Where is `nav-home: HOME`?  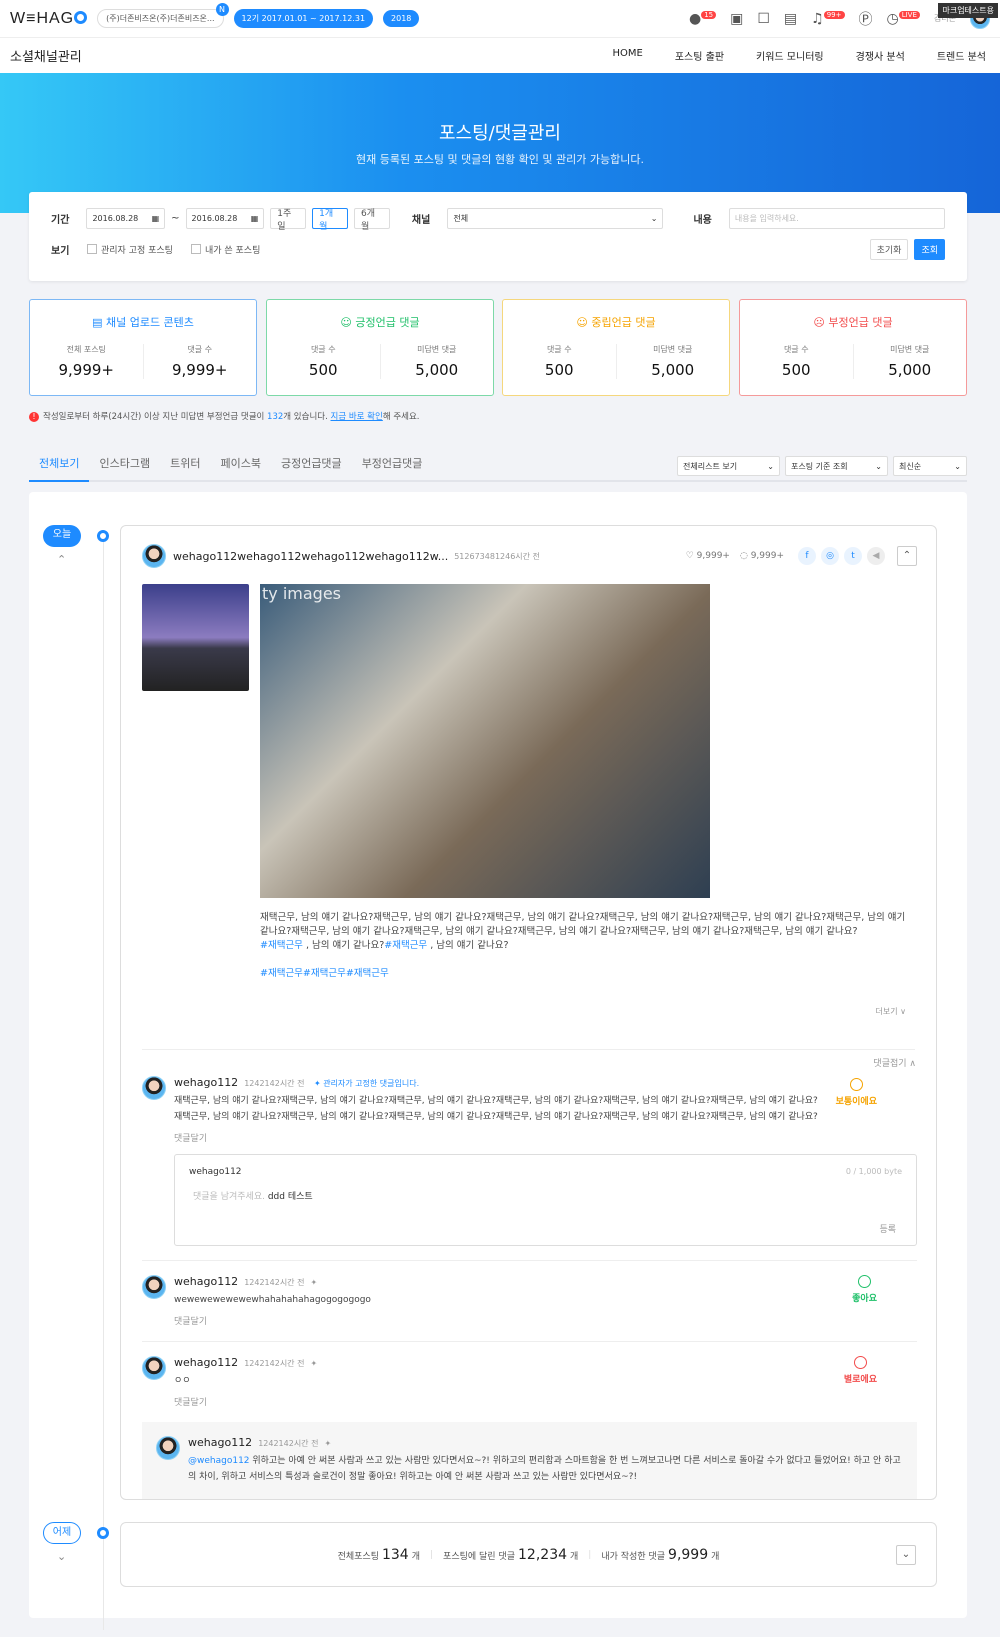
nav-home: HOME is located at coordinates (628, 55).